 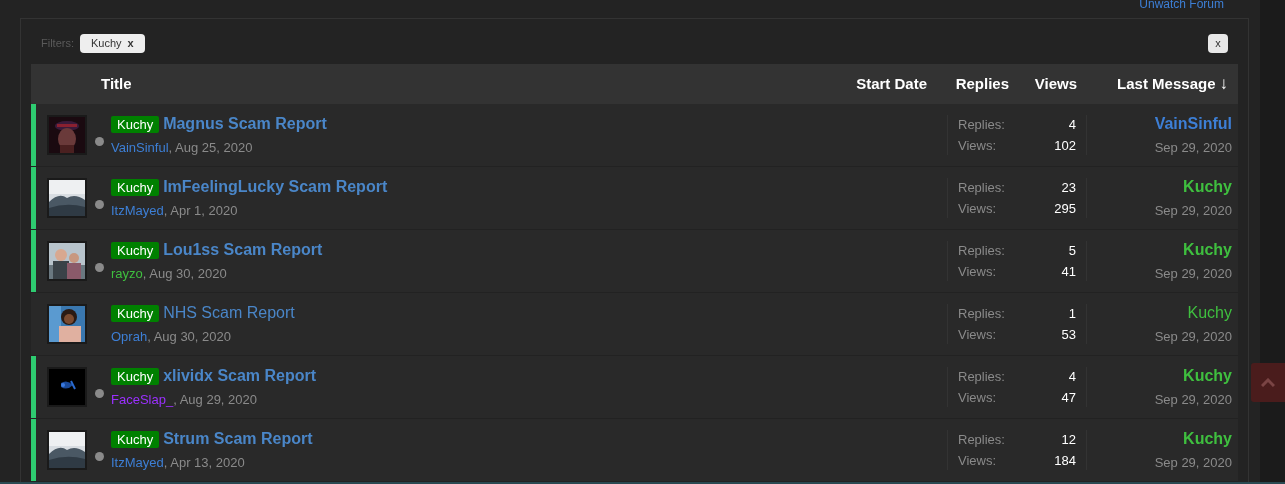 I want to click on views-count: 41, so click(x=1068, y=271).